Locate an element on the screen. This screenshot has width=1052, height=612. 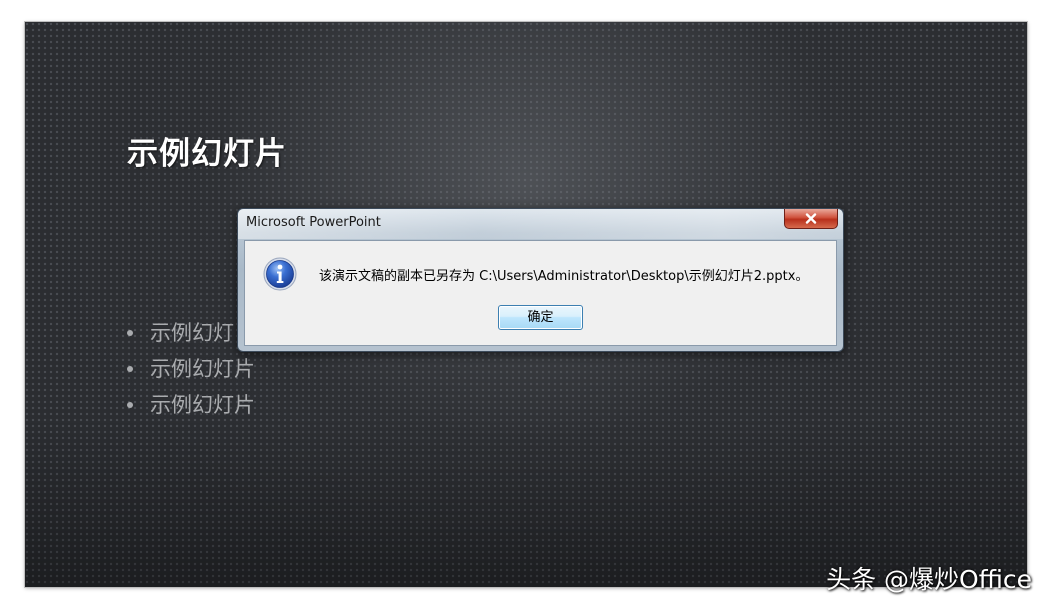
info-icon is located at coordinates (280, 274).